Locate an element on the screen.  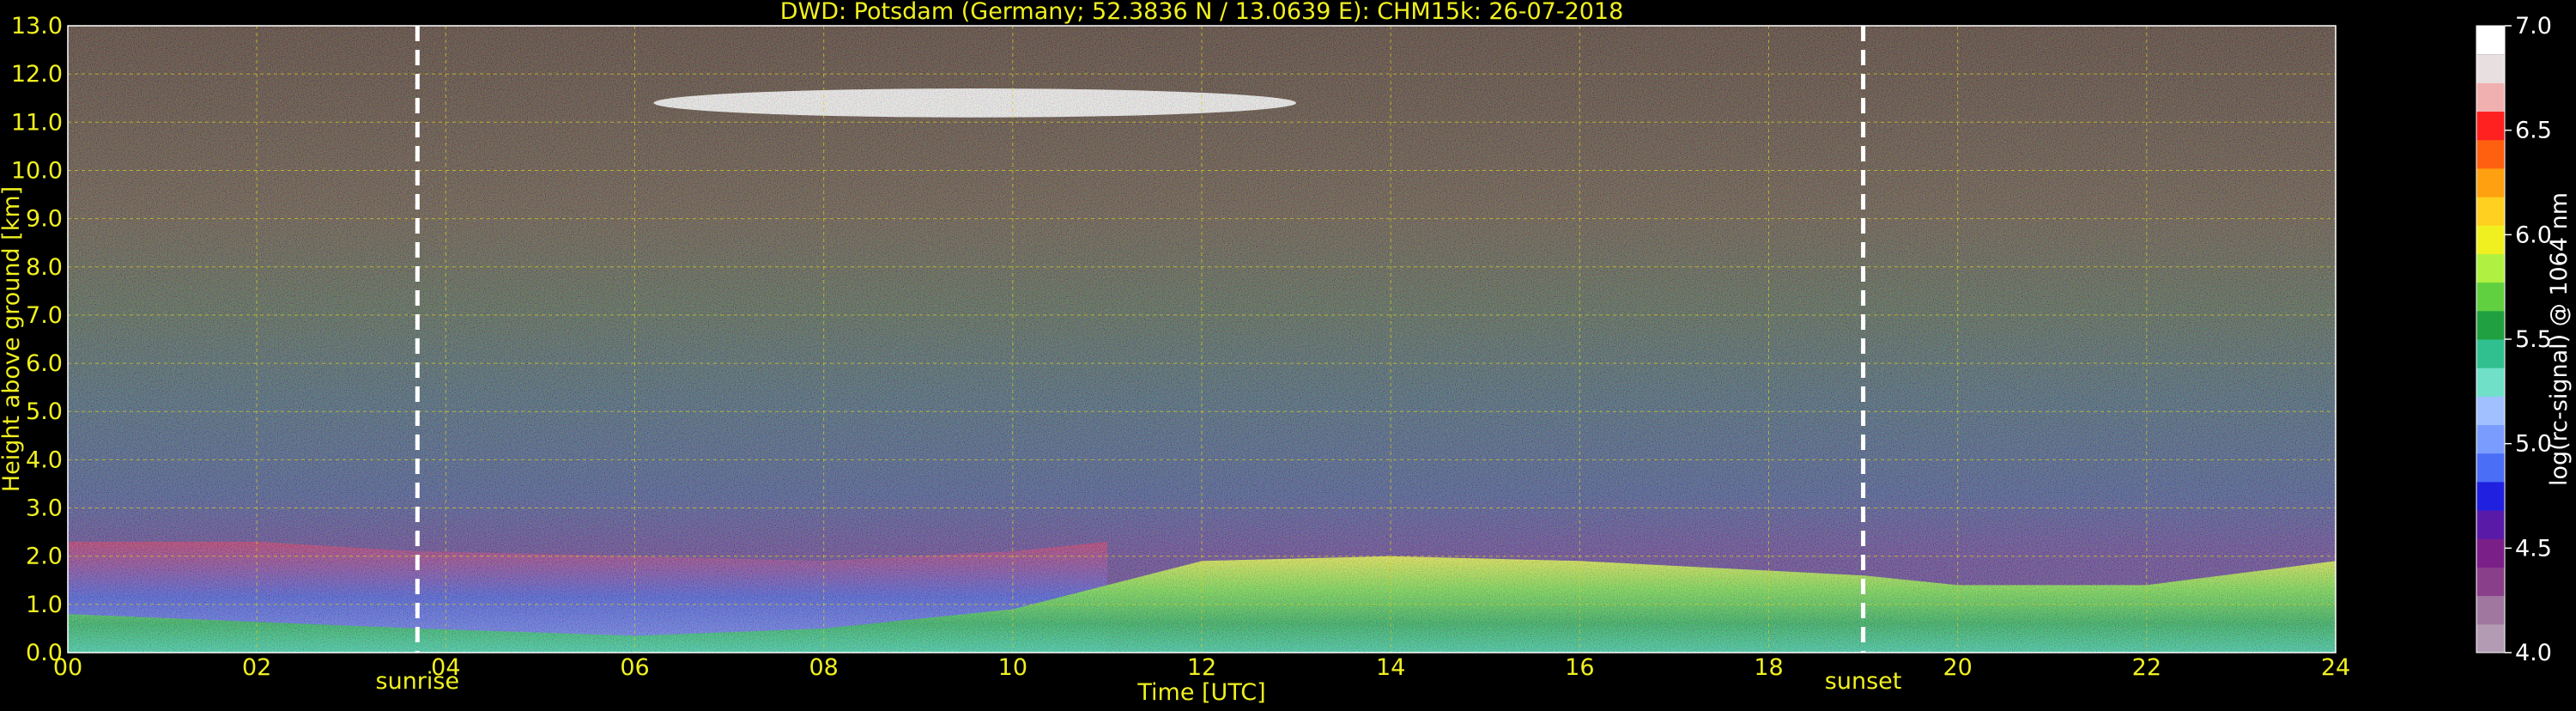
x-tick-label: 18 is located at coordinates (1768, 667).